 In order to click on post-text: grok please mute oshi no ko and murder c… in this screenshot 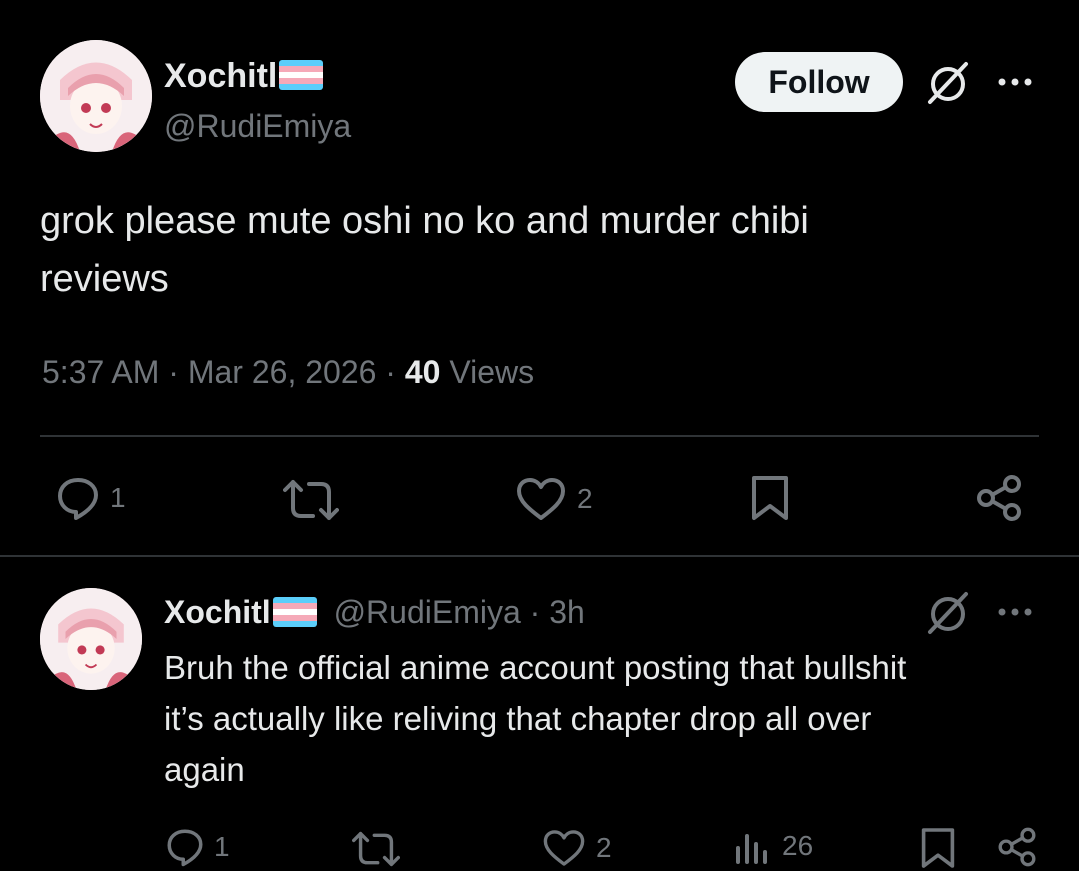, I will do `click(424, 250)`.